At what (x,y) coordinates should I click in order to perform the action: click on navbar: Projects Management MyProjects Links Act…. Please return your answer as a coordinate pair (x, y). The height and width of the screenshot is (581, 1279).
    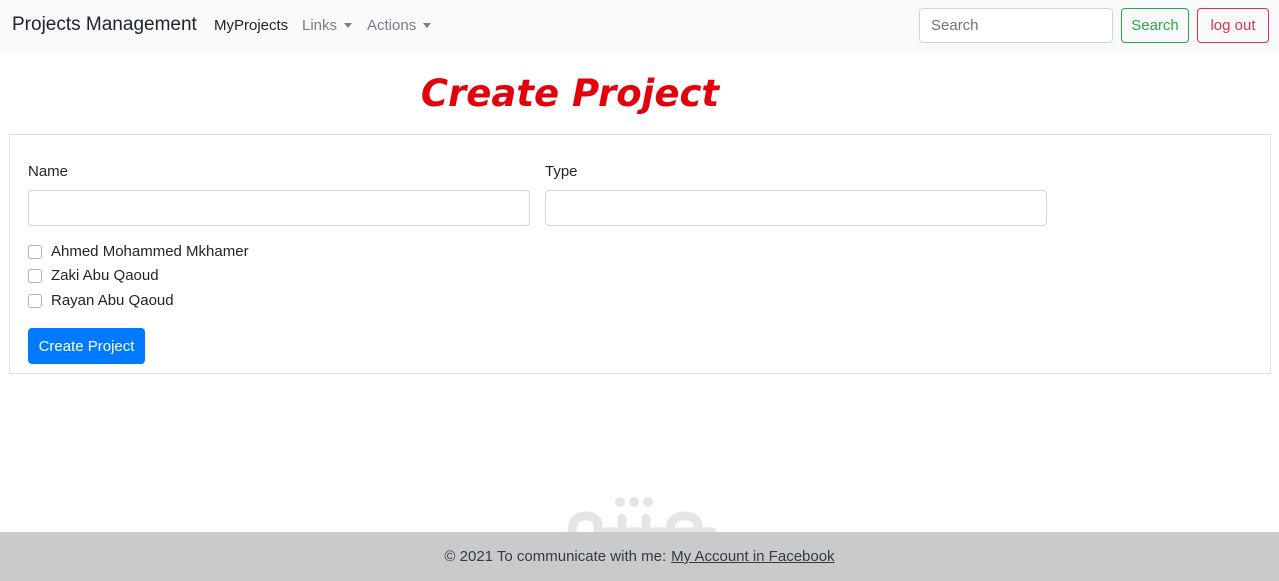
    Looking at the image, I should click on (639, 26).